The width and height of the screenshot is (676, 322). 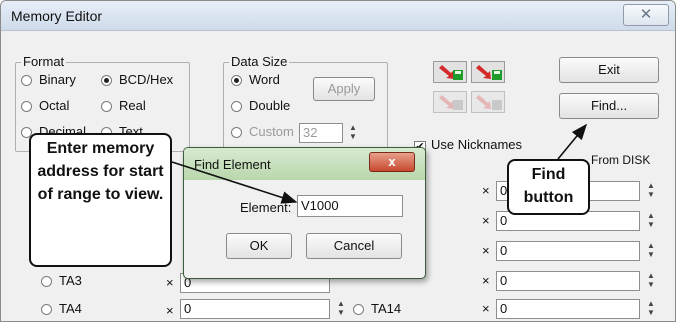 What do you see at coordinates (572, 141) in the screenshot?
I see `arrow-to-find-button` at bounding box center [572, 141].